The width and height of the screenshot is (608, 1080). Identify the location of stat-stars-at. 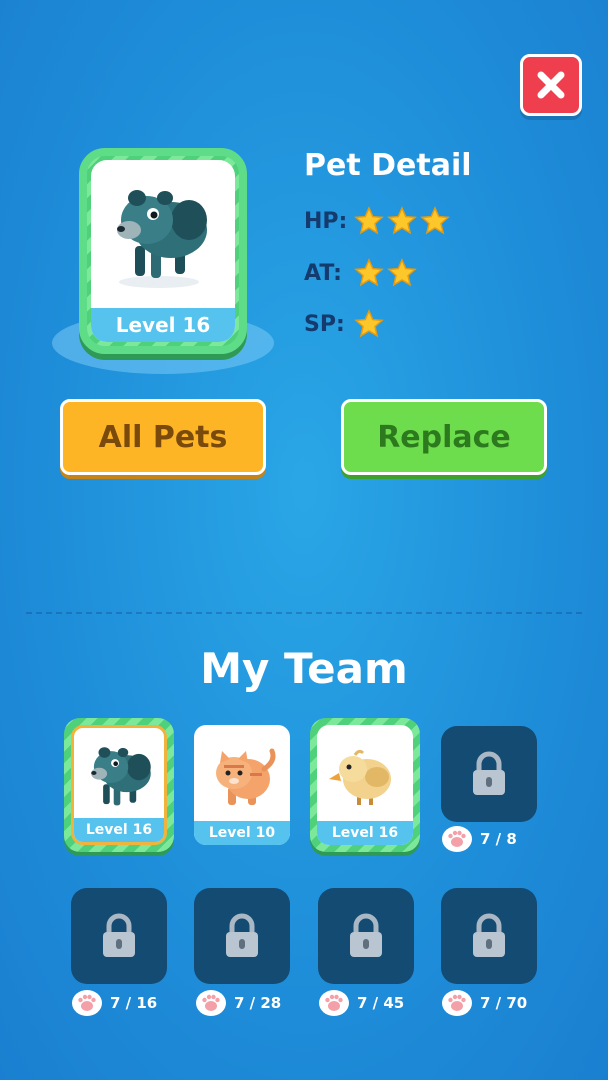
(385, 273).